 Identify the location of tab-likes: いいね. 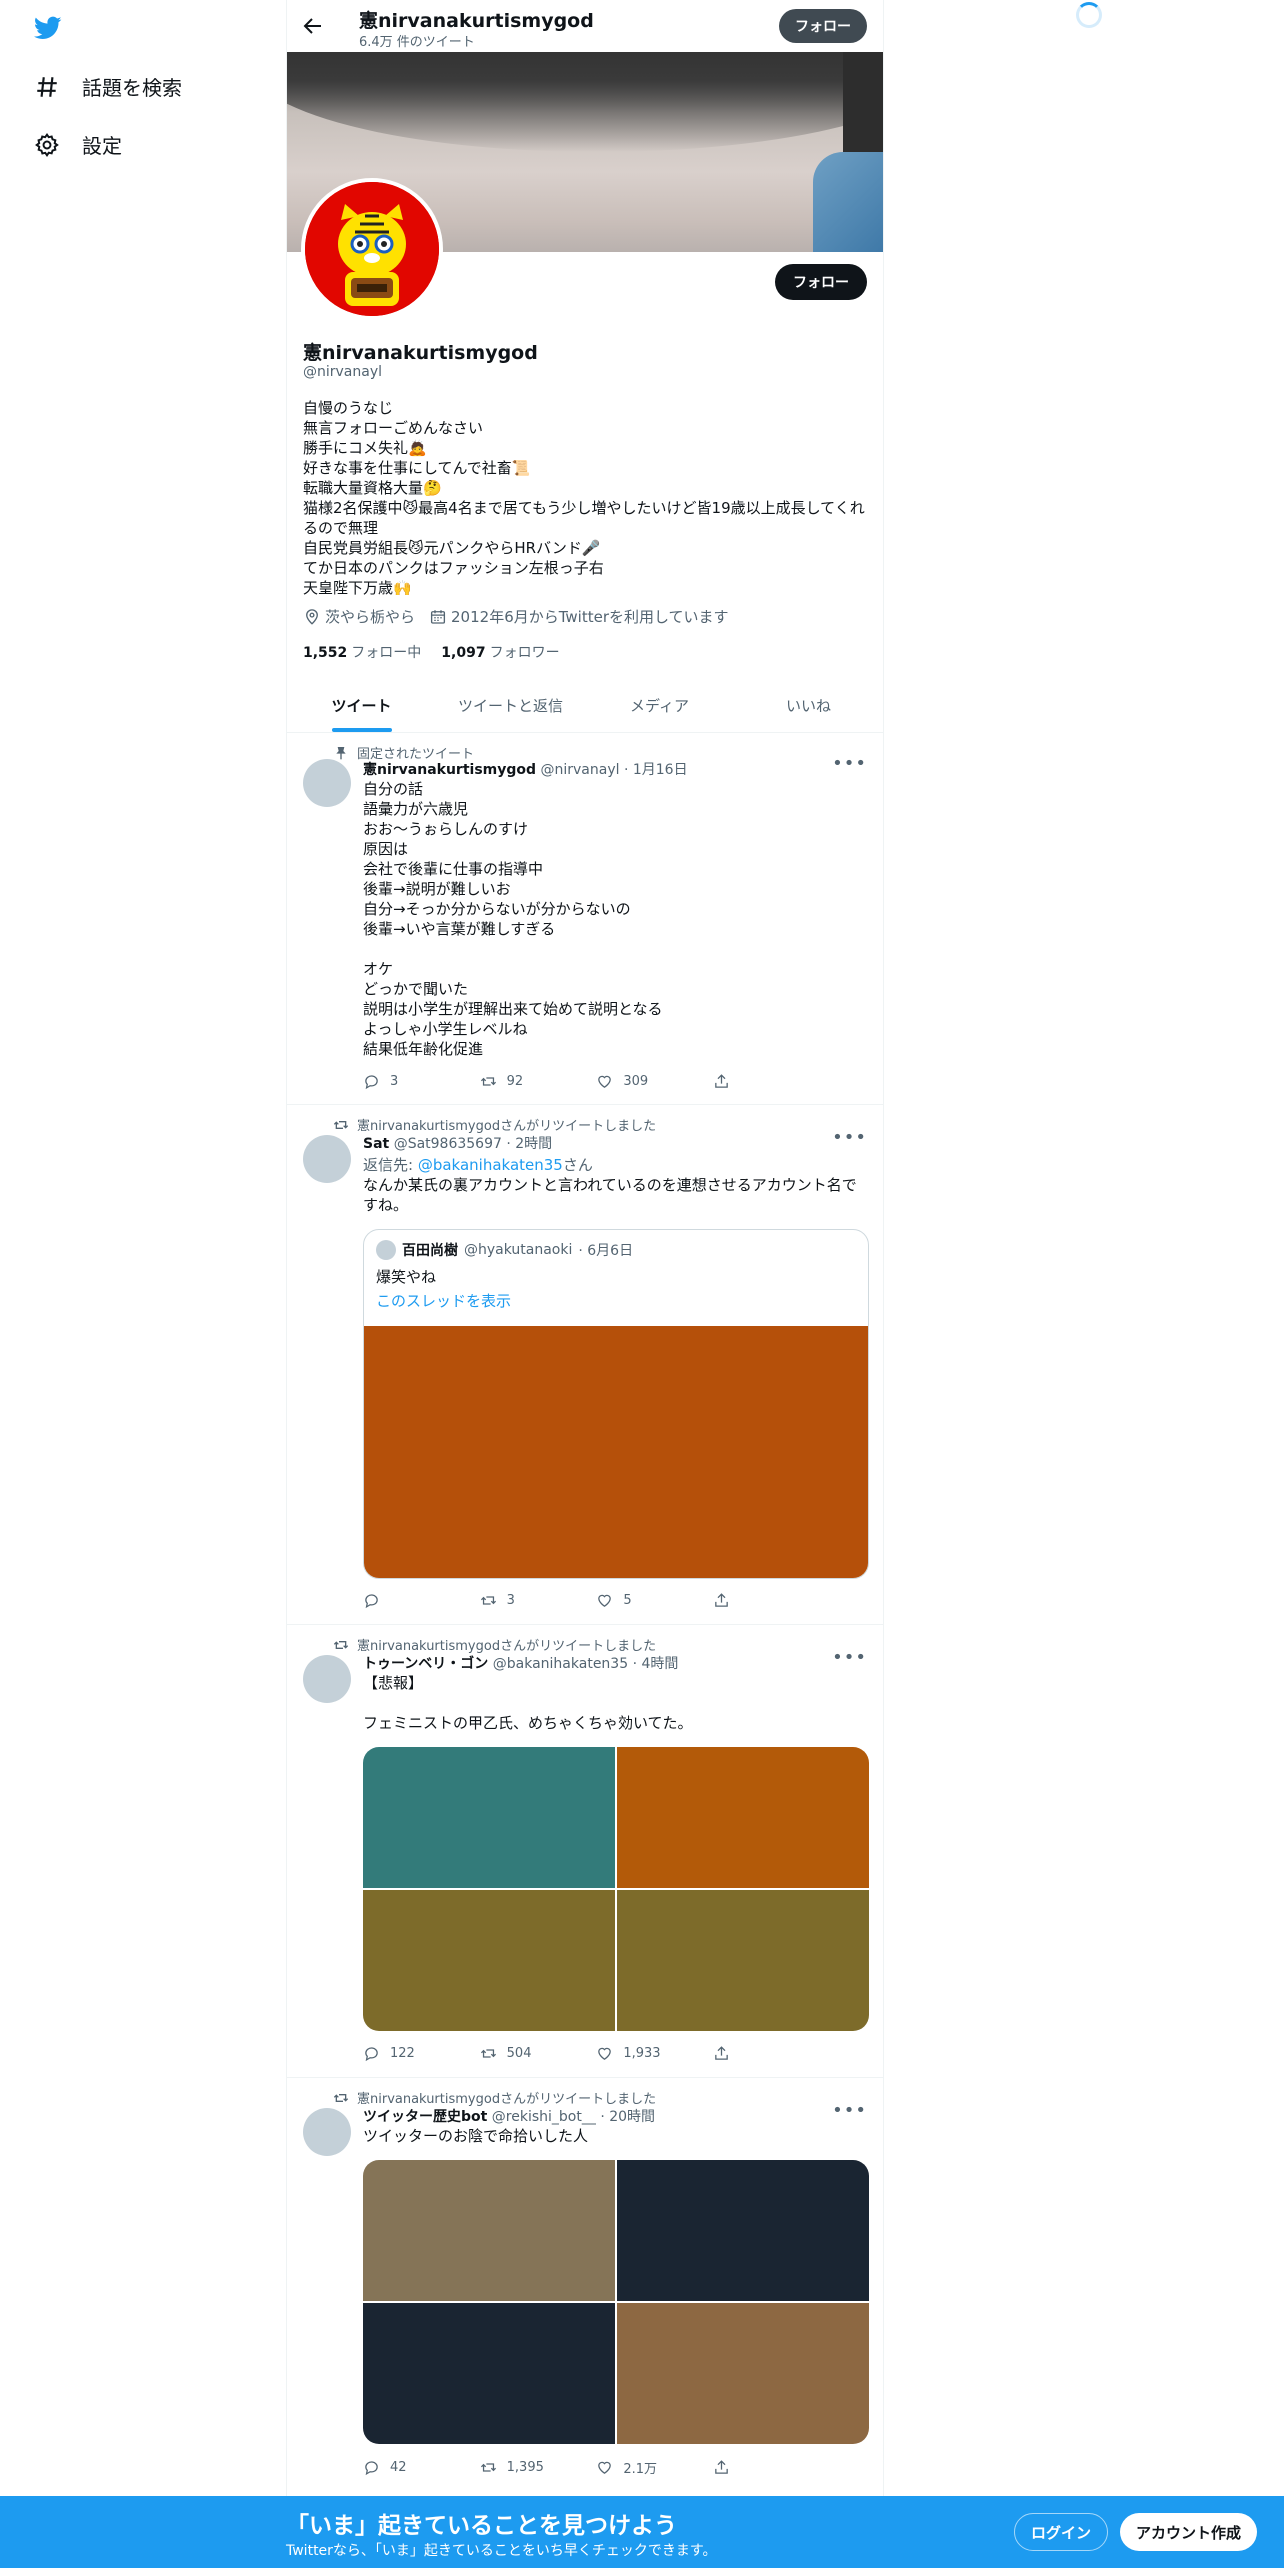
(808, 706).